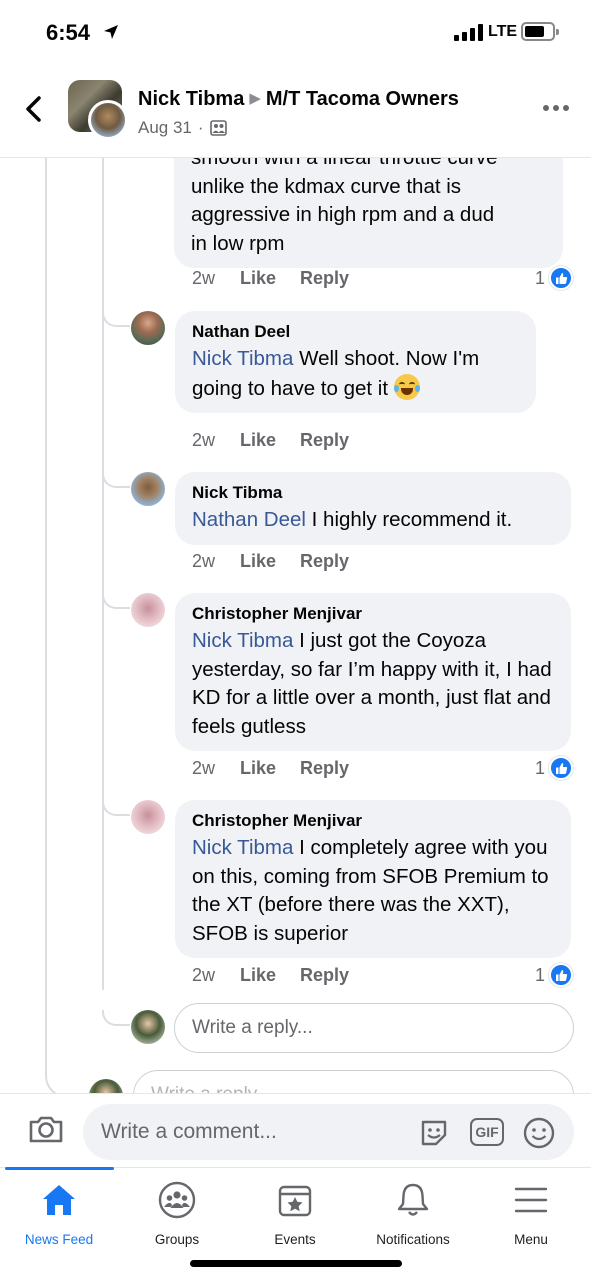 The width and height of the screenshot is (591, 1279). Describe the element at coordinates (413, 1199) in the screenshot. I see `bell-icon` at that location.